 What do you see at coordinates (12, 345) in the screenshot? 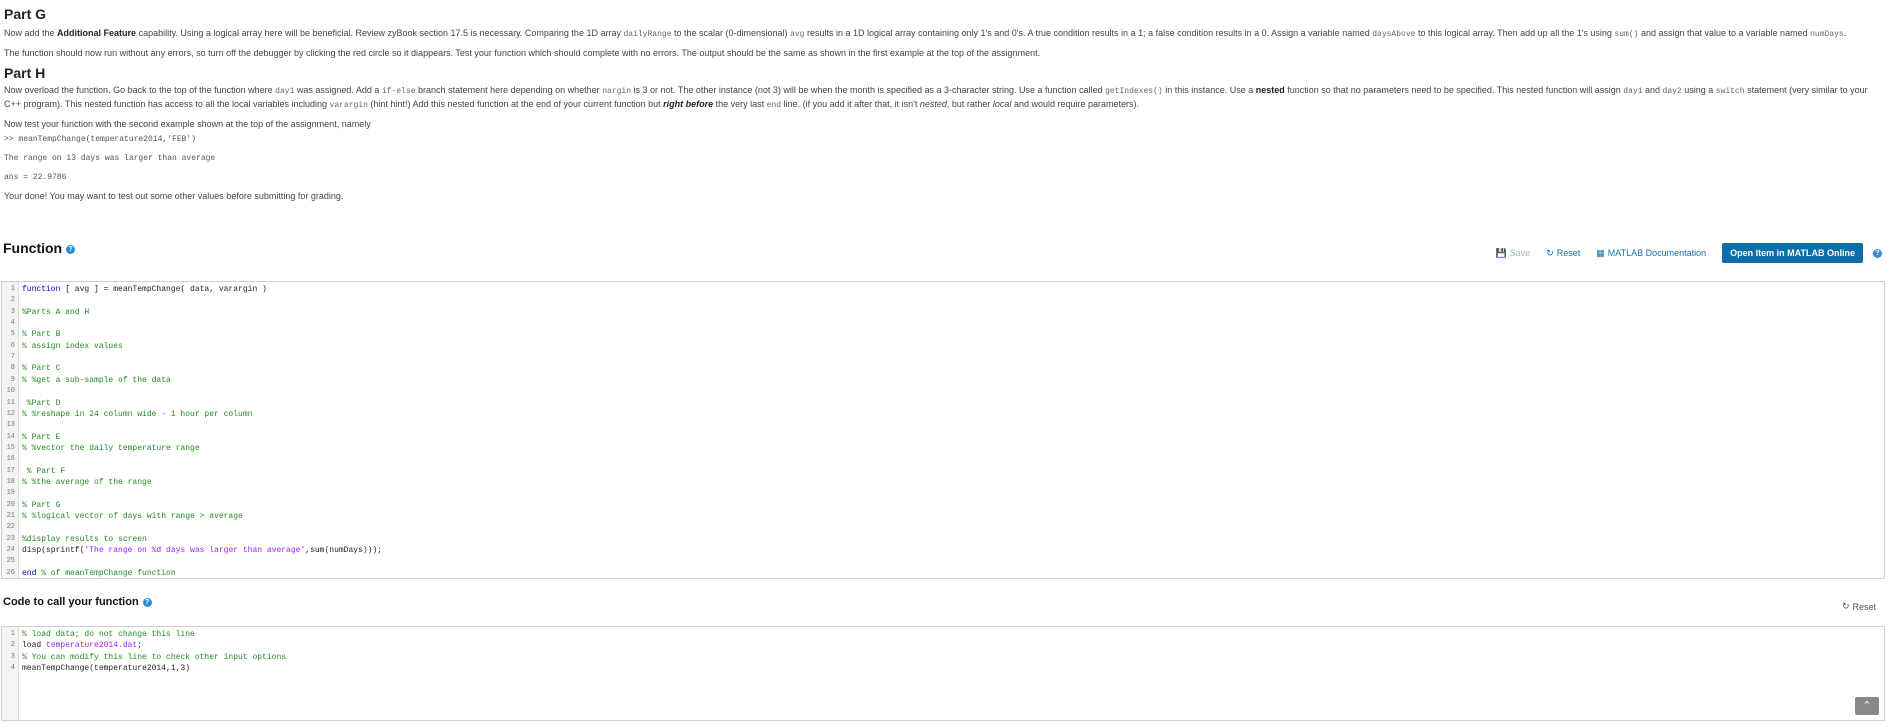
I see `line-number: 6` at bounding box center [12, 345].